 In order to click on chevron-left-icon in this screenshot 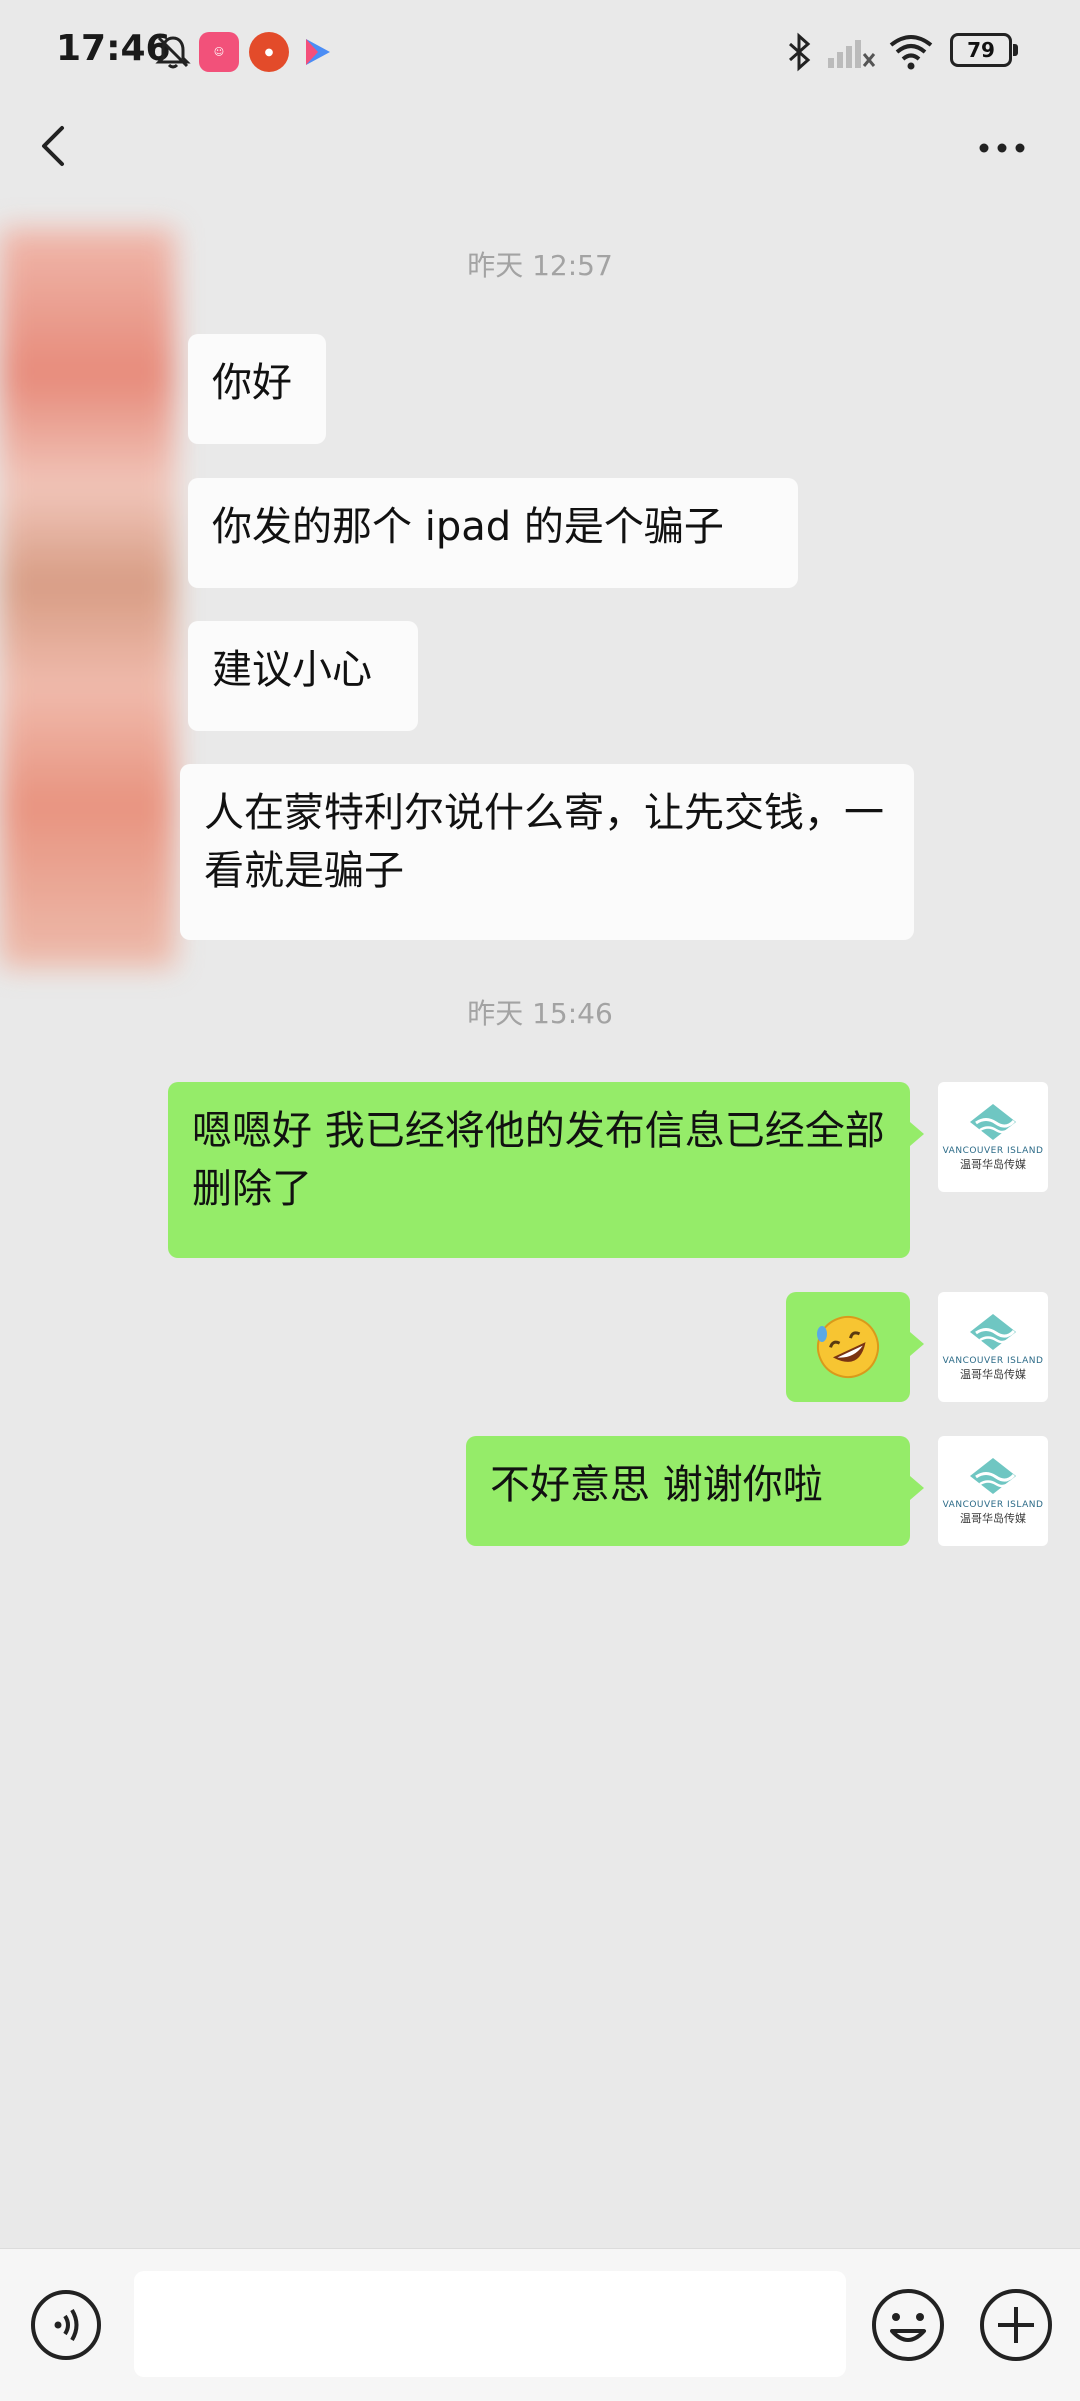, I will do `click(53, 146)`.